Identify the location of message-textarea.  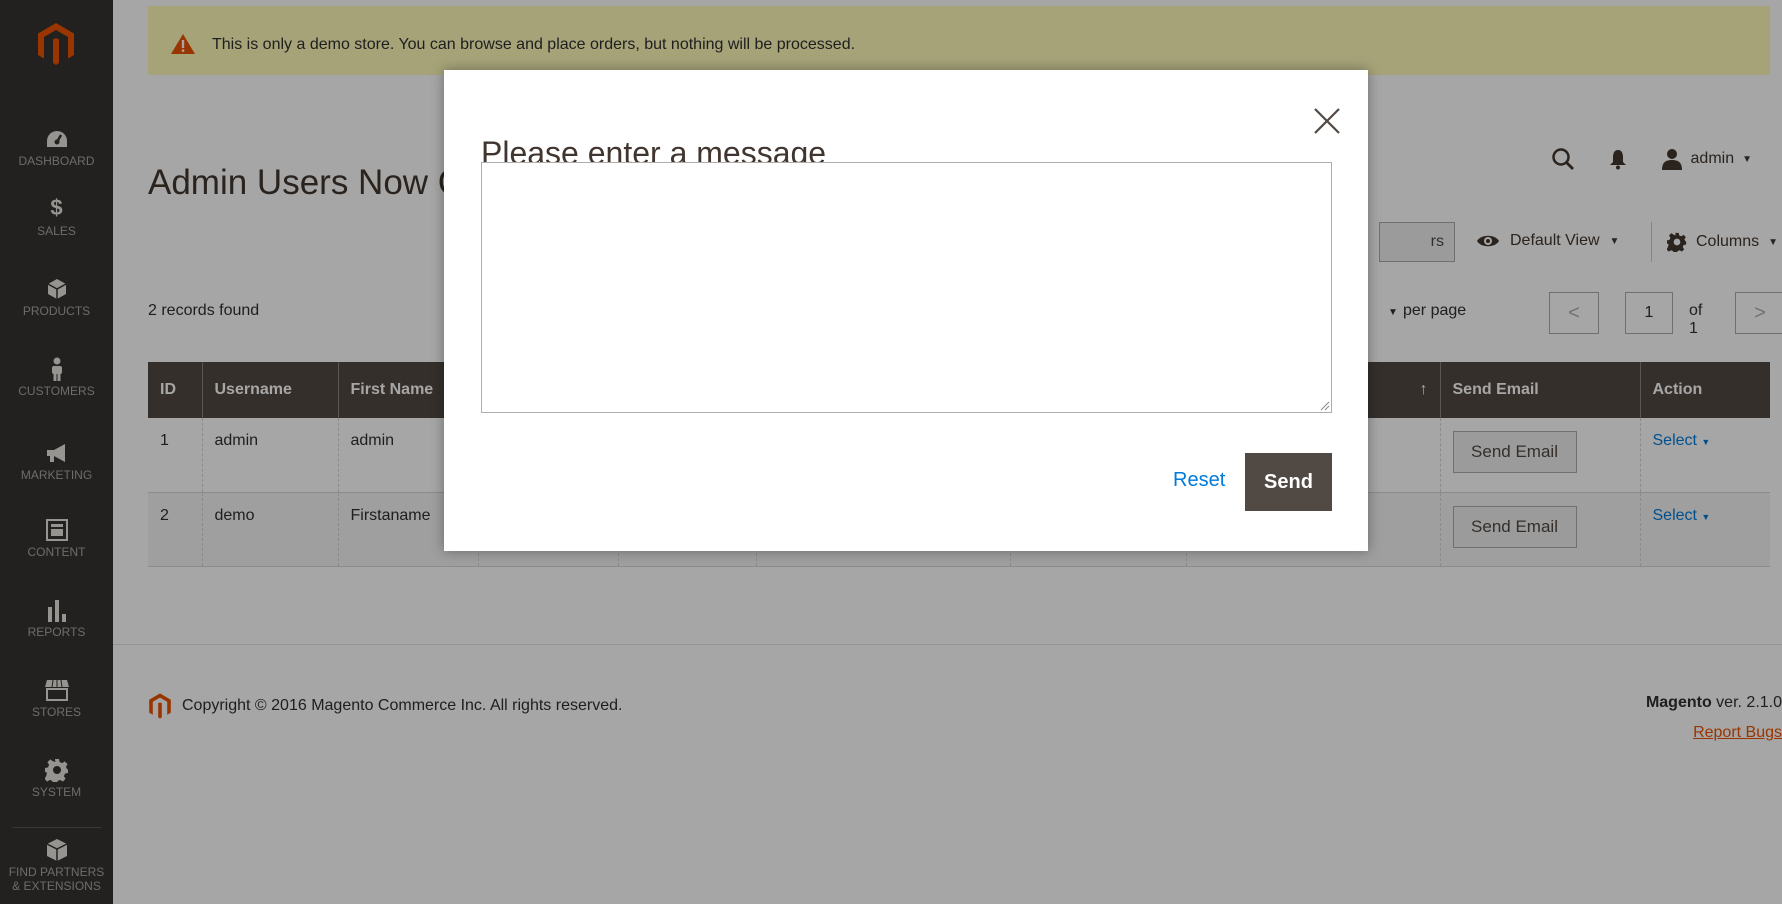
(906, 287).